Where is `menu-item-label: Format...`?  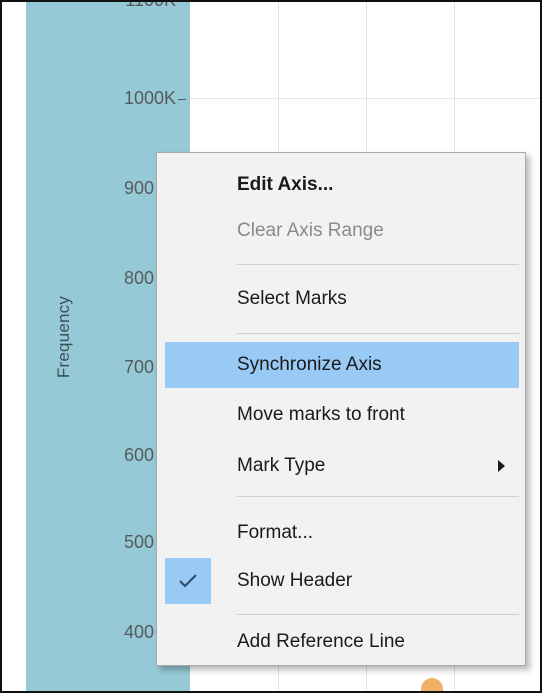
menu-item-label: Format... is located at coordinates (275, 532).